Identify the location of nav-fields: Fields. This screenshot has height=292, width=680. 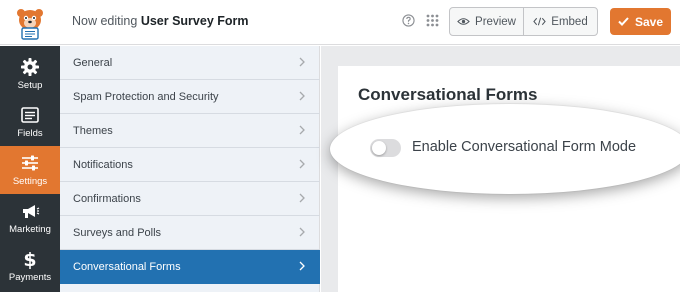
(30, 122).